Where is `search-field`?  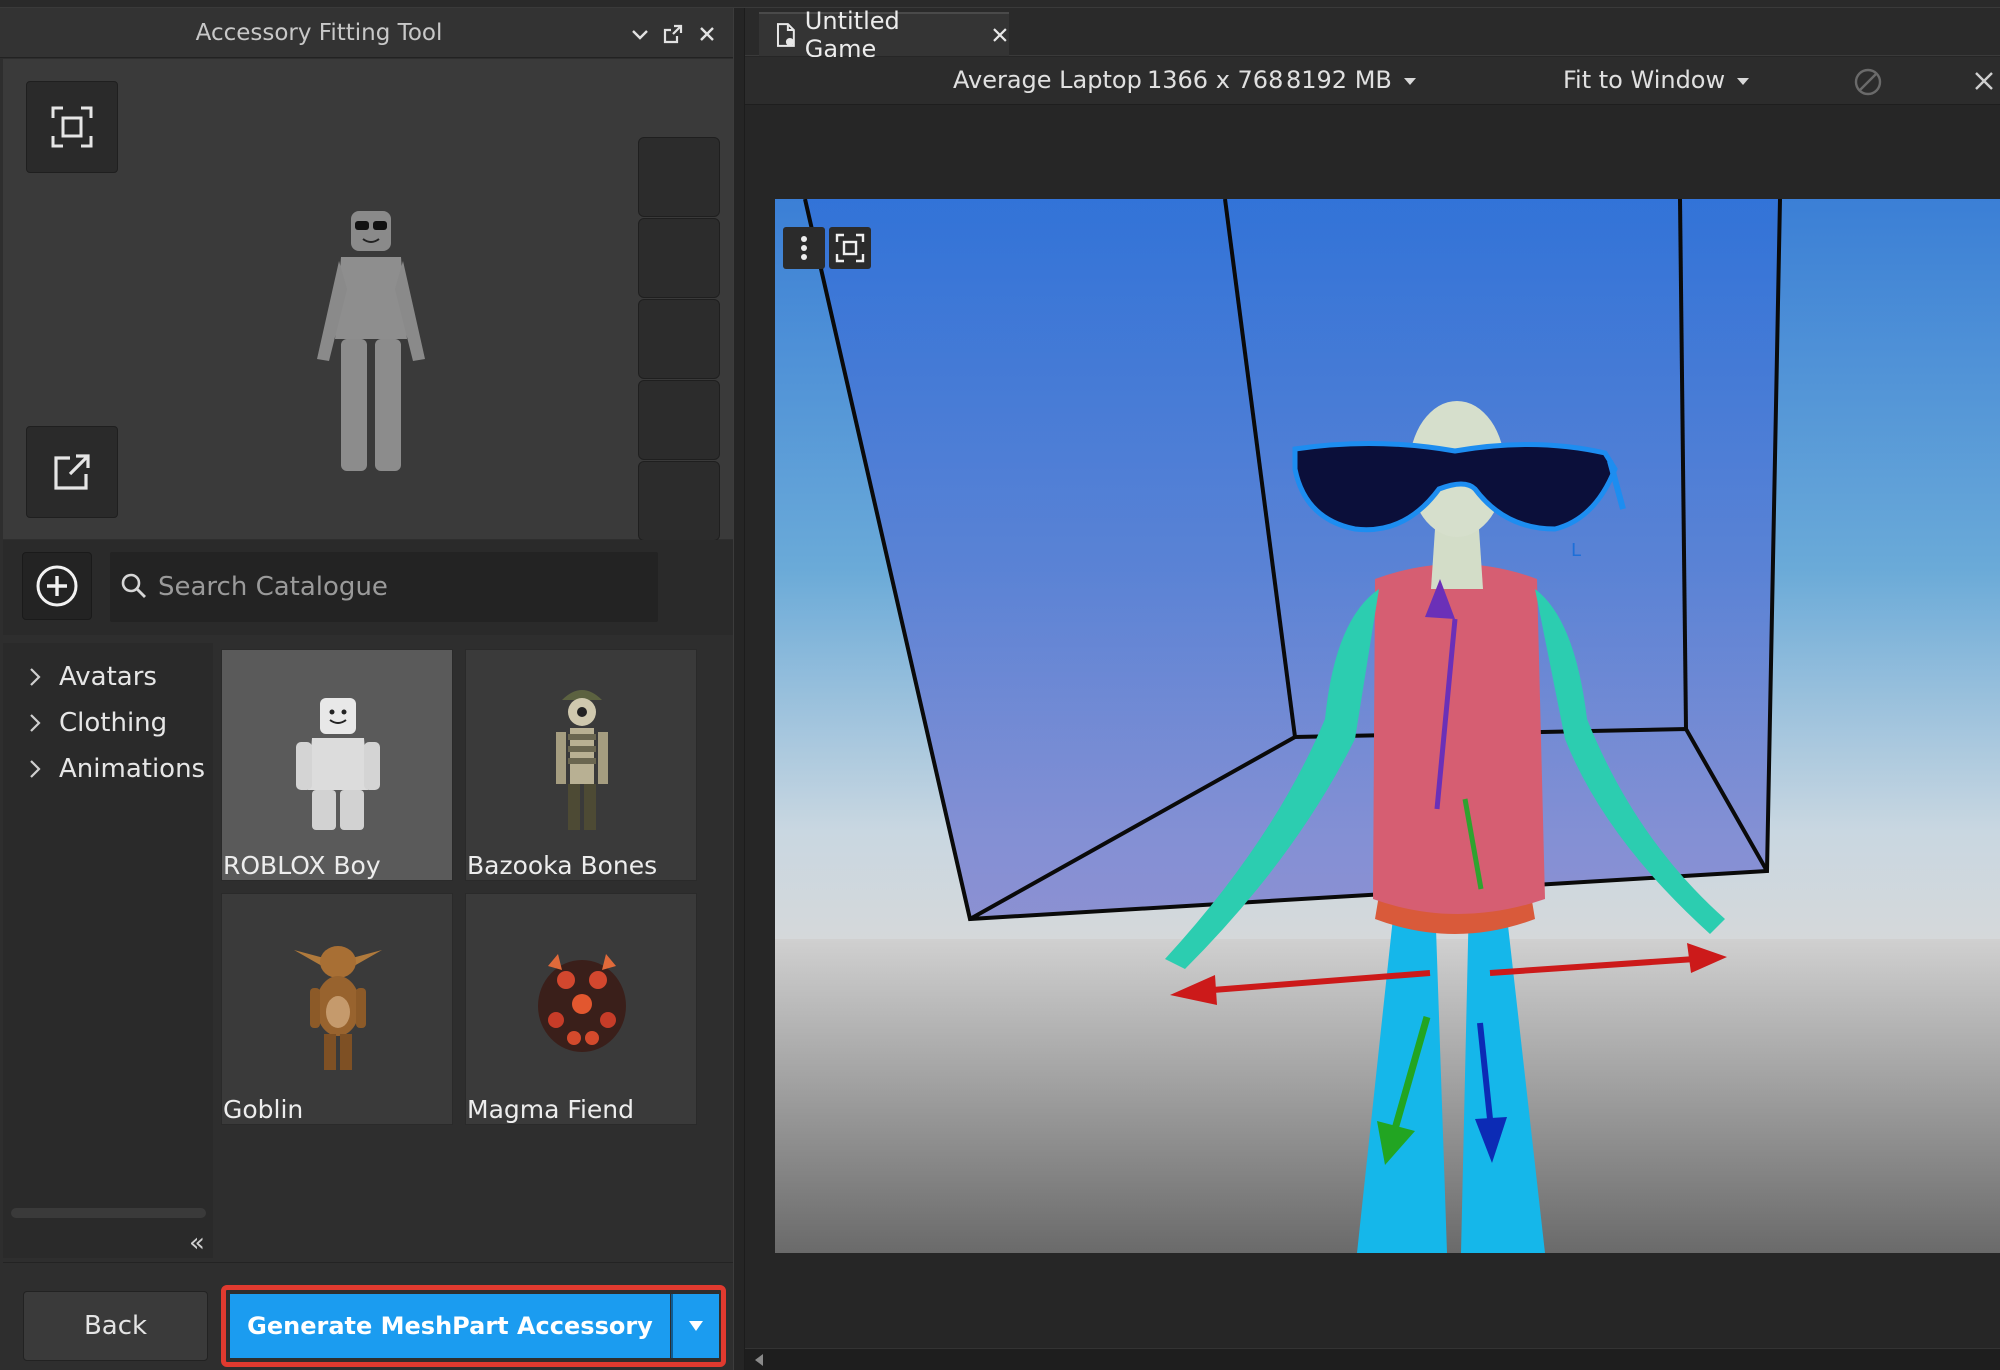
search-field is located at coordinates (384, 587).